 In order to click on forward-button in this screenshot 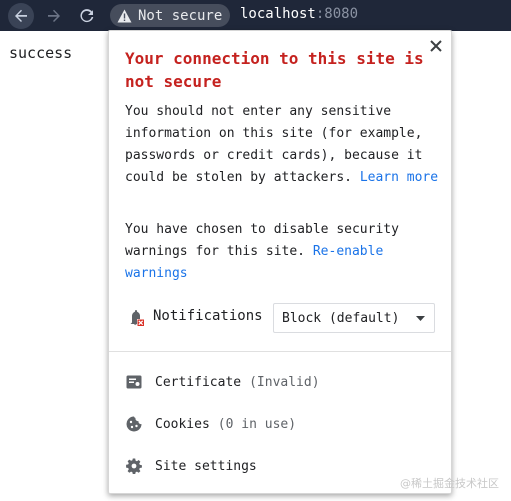, I will do `click(54, 16)`.